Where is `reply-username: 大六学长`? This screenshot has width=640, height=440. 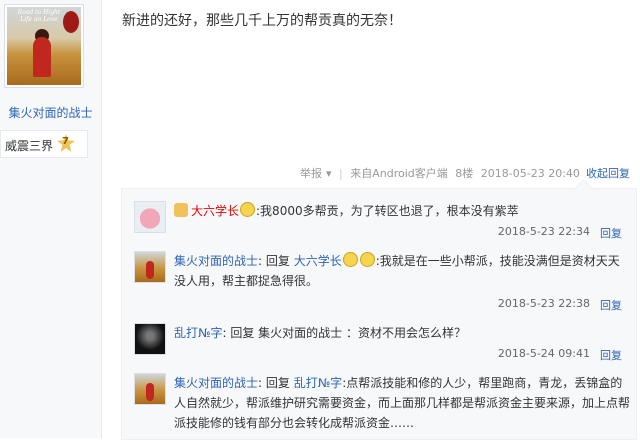 reply-username: 大六学长 is located at coordinates (215, 211).